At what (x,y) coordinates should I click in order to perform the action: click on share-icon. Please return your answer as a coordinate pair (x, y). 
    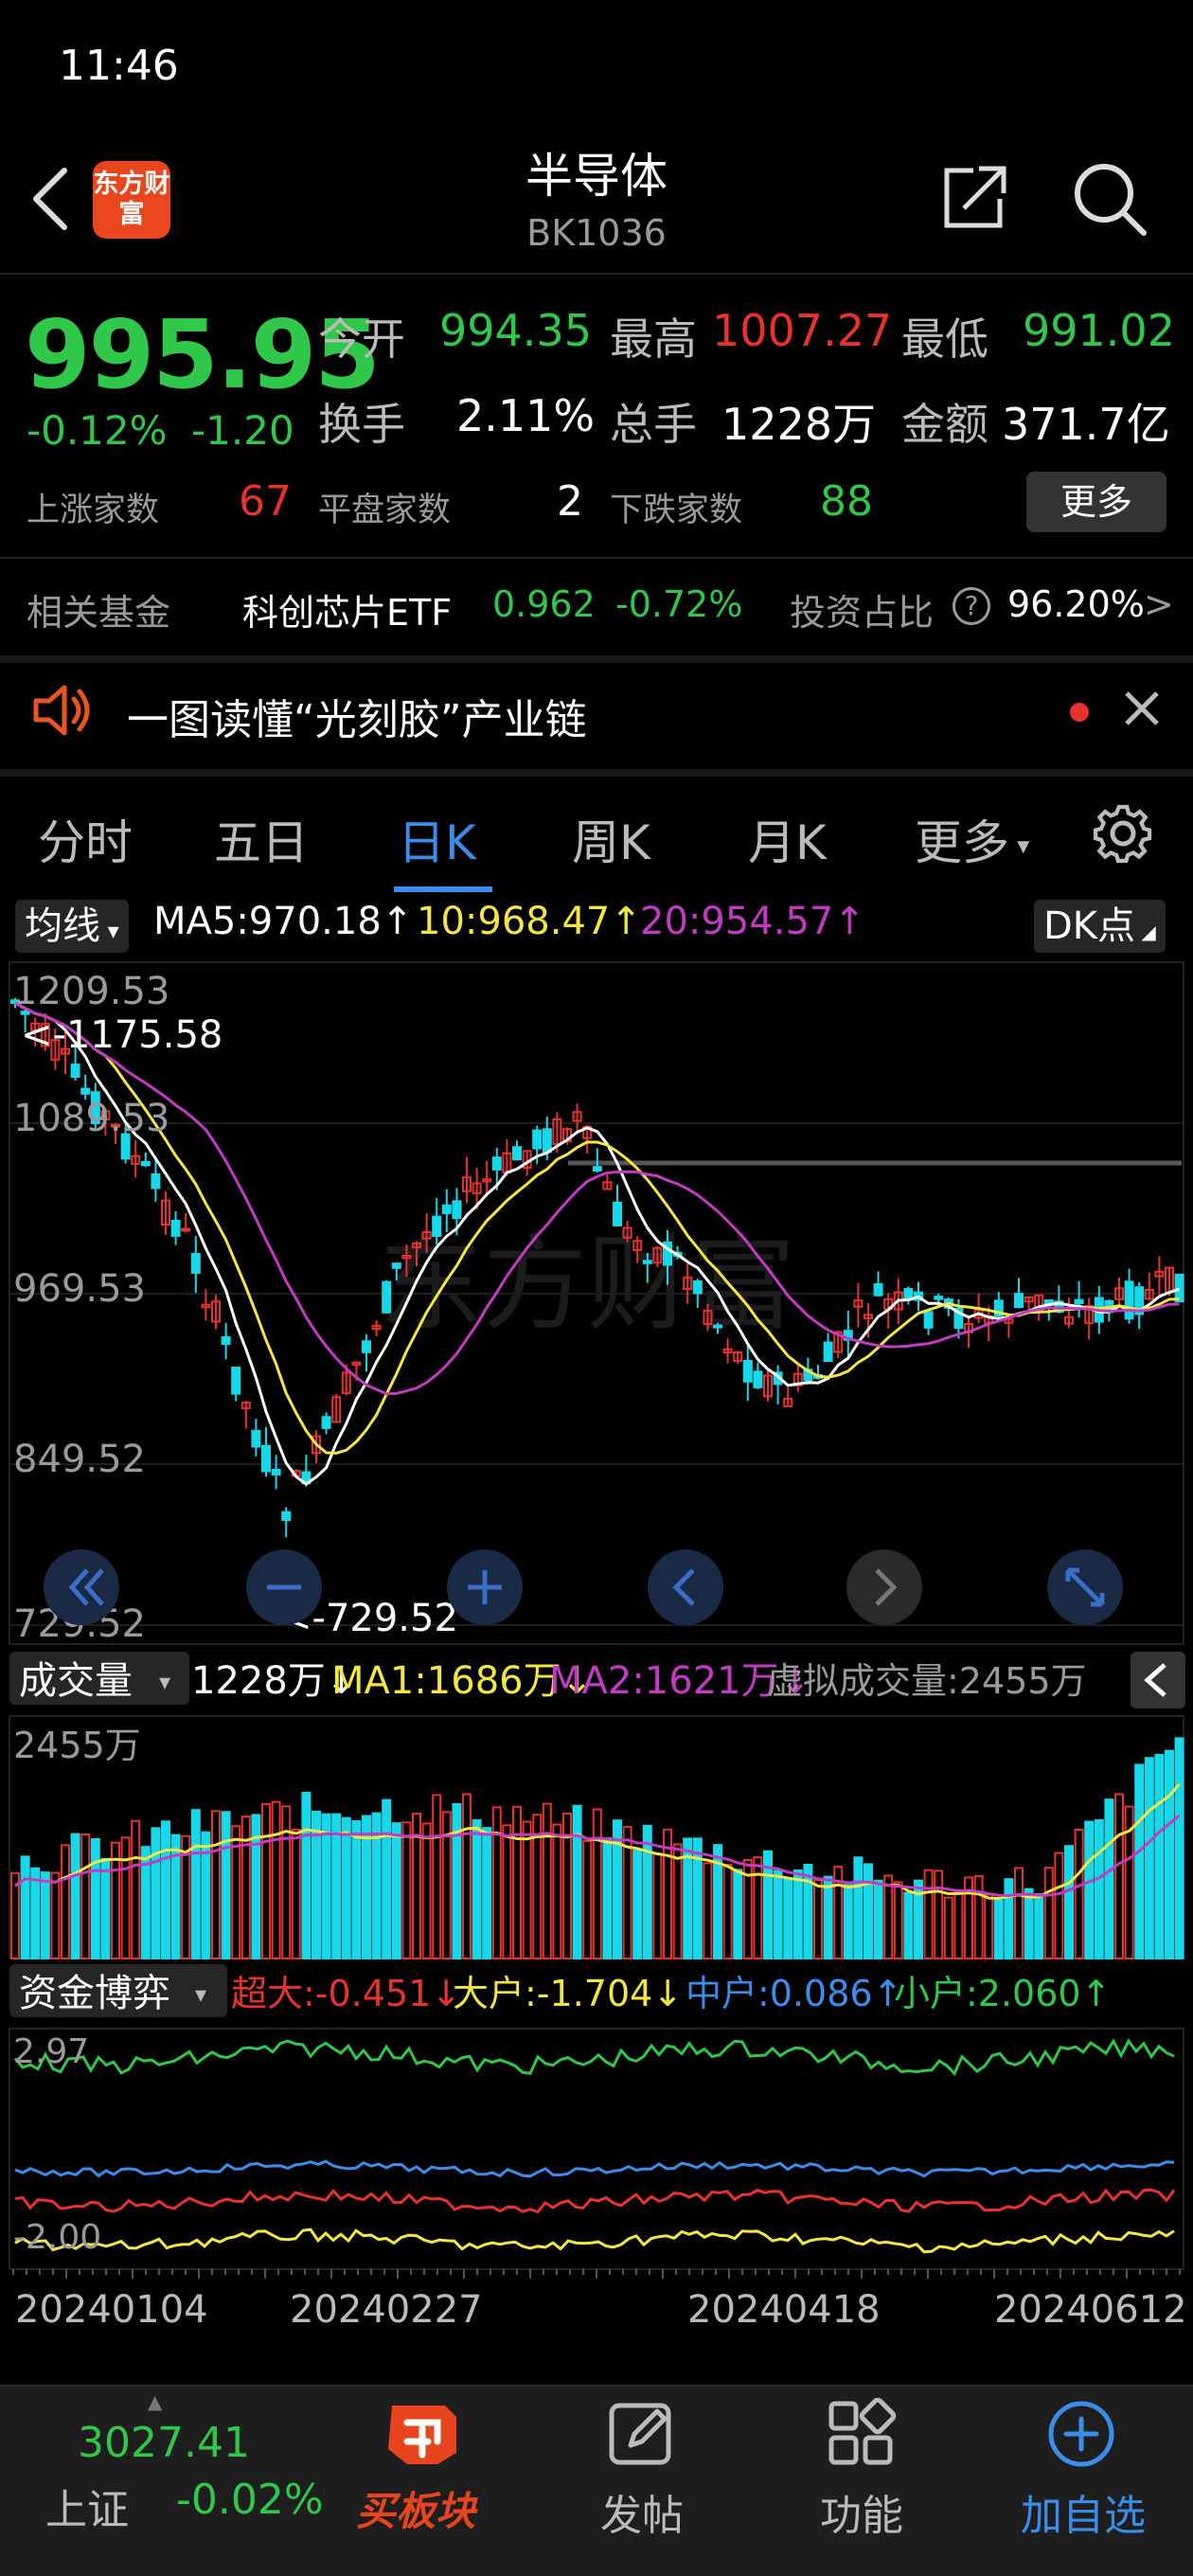
    Looking at the image, I should click on (975, 197).